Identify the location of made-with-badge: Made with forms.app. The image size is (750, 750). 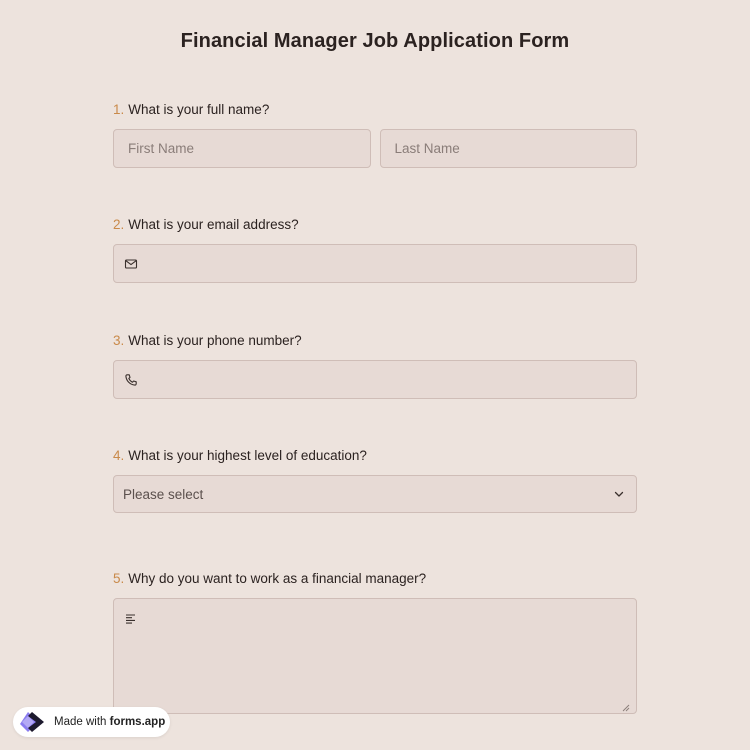
(91, 722).